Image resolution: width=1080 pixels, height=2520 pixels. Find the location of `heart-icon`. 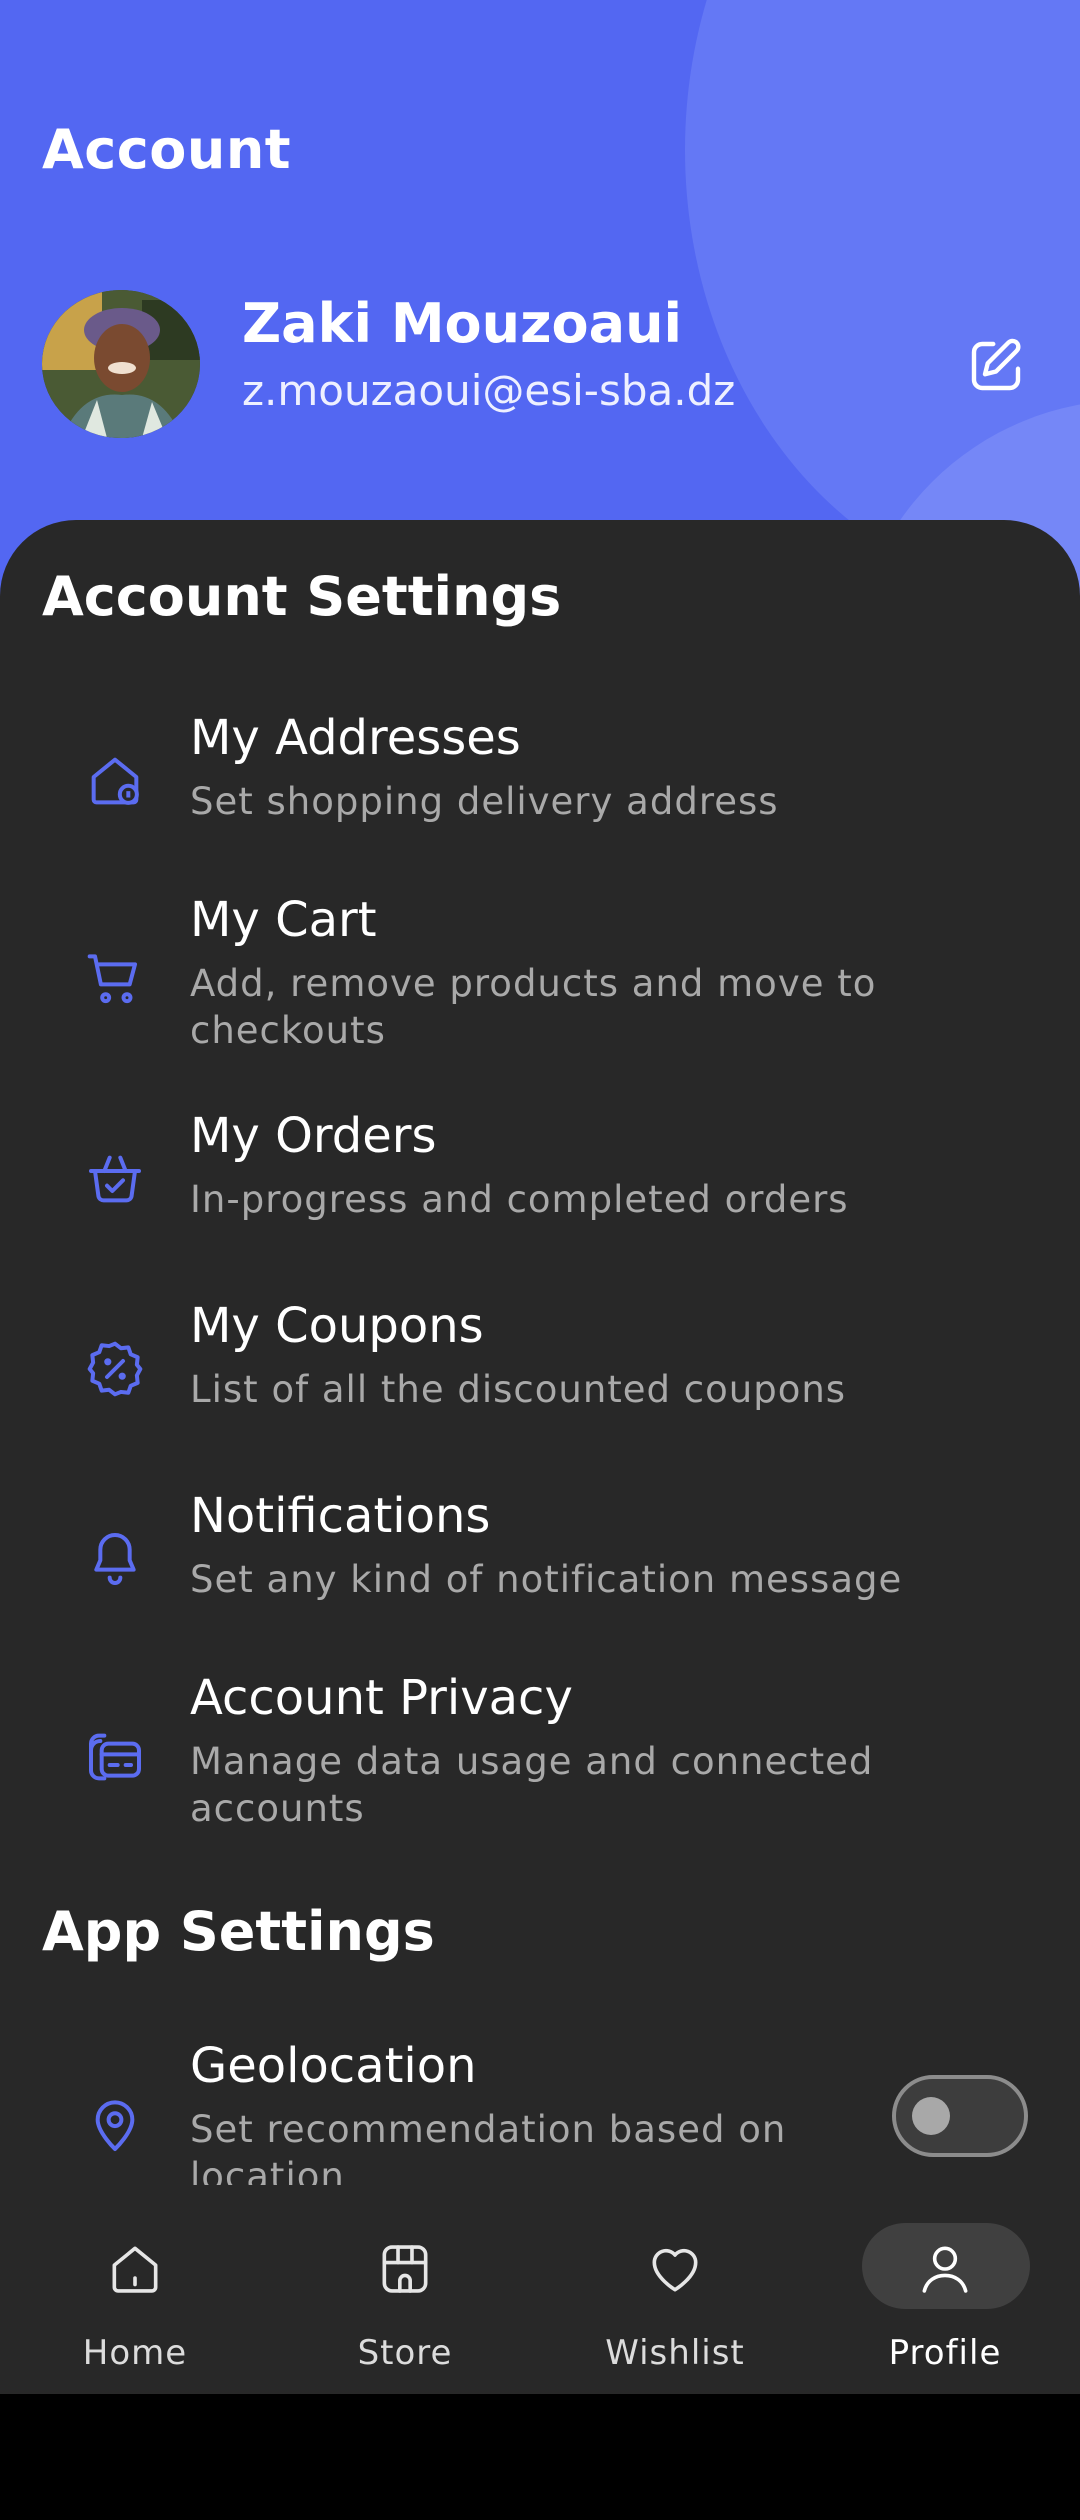

heart-icon is located at coordinates (675, 2269).